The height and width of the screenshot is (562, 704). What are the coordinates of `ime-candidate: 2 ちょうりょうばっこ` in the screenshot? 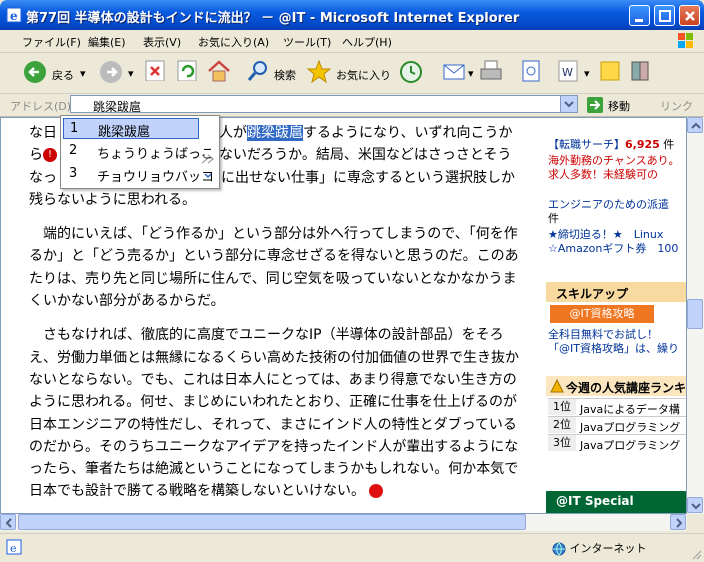 It's located at (138, 151).